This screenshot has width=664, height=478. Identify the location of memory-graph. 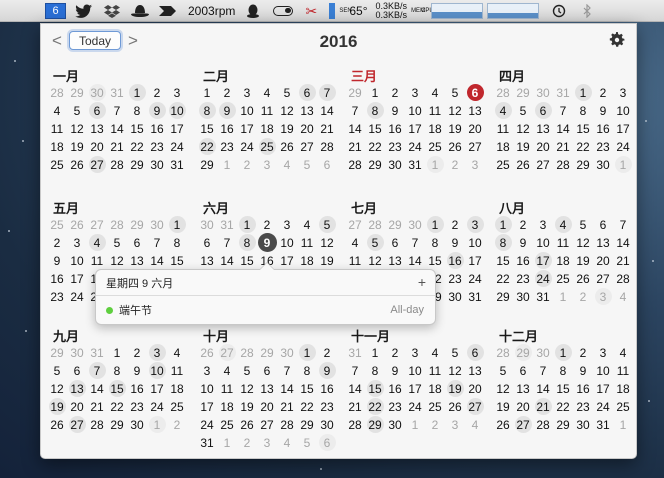
(457, 10).